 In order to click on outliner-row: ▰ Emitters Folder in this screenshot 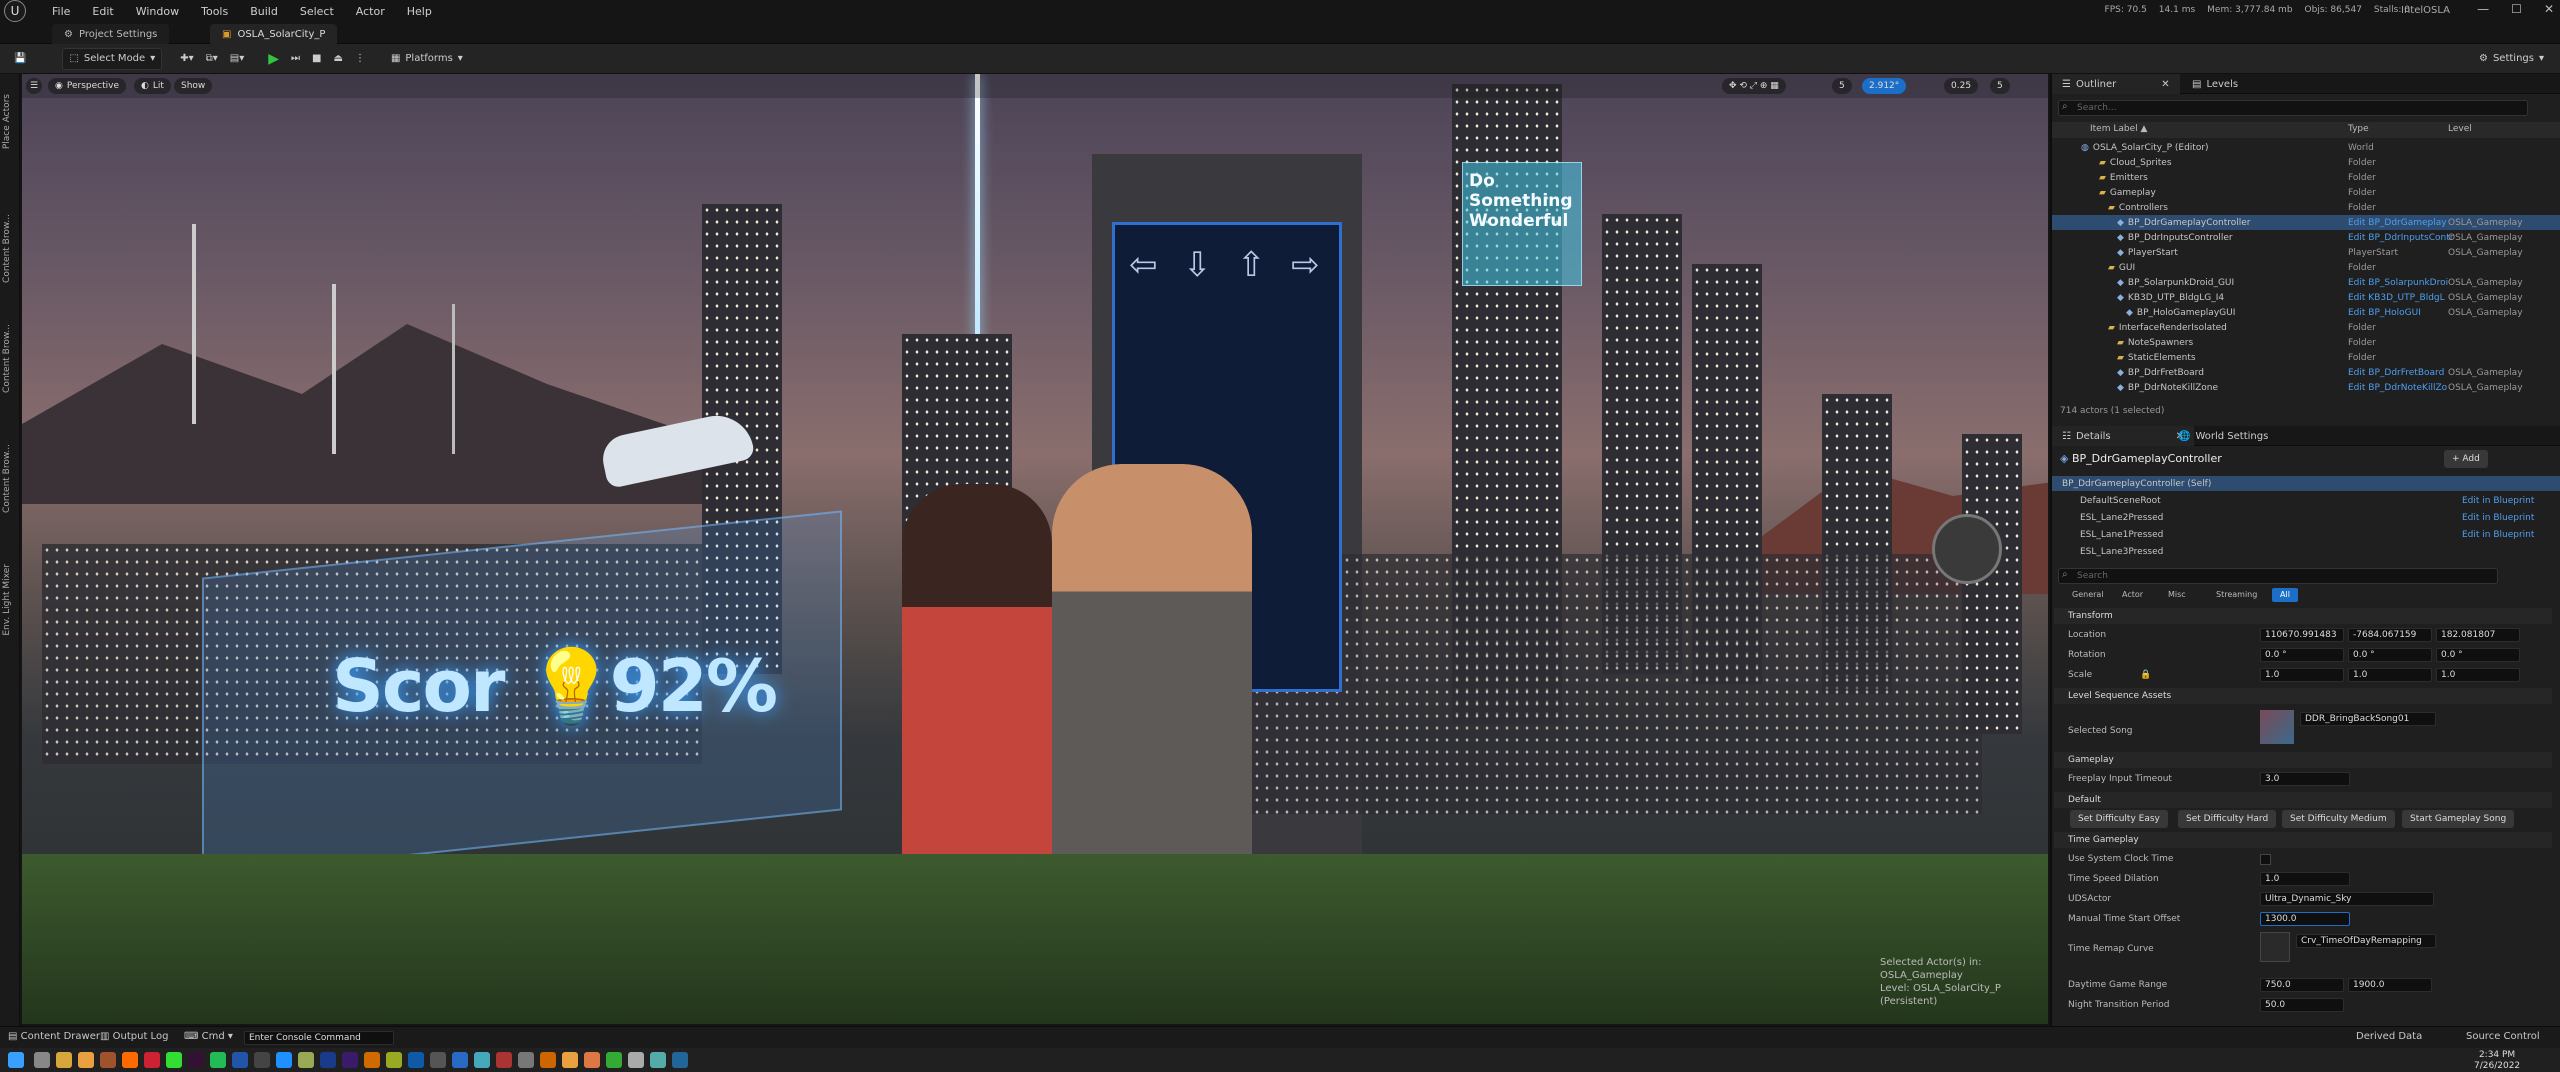, I will do `click(2306, 177)`.